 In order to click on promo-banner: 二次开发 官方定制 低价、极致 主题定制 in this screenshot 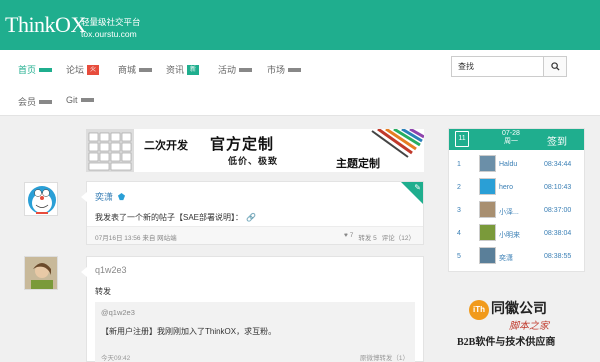, I will do `click(255, 150)`.